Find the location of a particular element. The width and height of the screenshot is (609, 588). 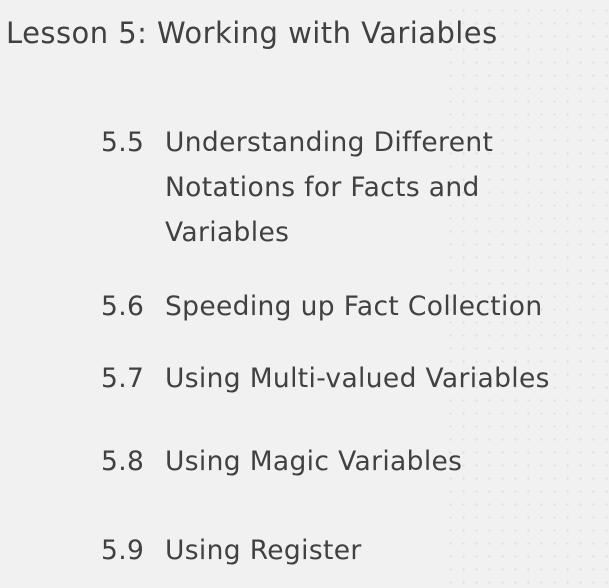

toc-item-title: Speeding up Fact Collection is located at coordinates (353, 306).